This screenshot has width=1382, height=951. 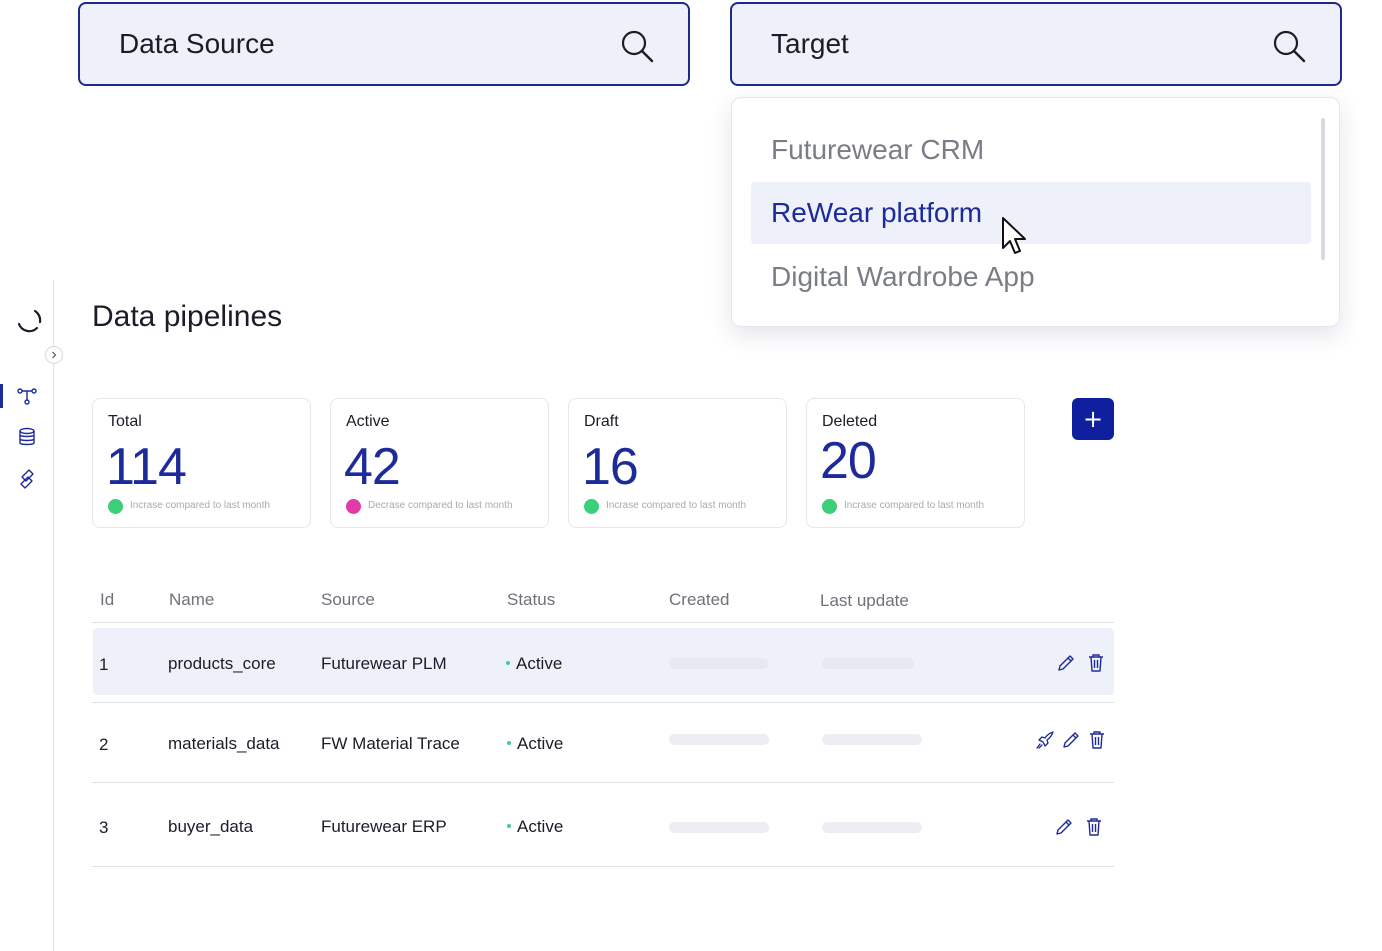 What do you see at coordinates (192, 599) in the screenshot?
I see `column-header-name: Name` at bounding box center [192, 599].